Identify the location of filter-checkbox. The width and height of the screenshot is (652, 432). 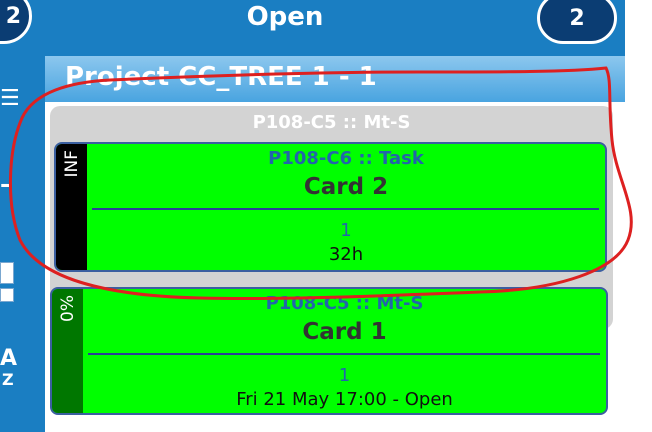
(7, 295).